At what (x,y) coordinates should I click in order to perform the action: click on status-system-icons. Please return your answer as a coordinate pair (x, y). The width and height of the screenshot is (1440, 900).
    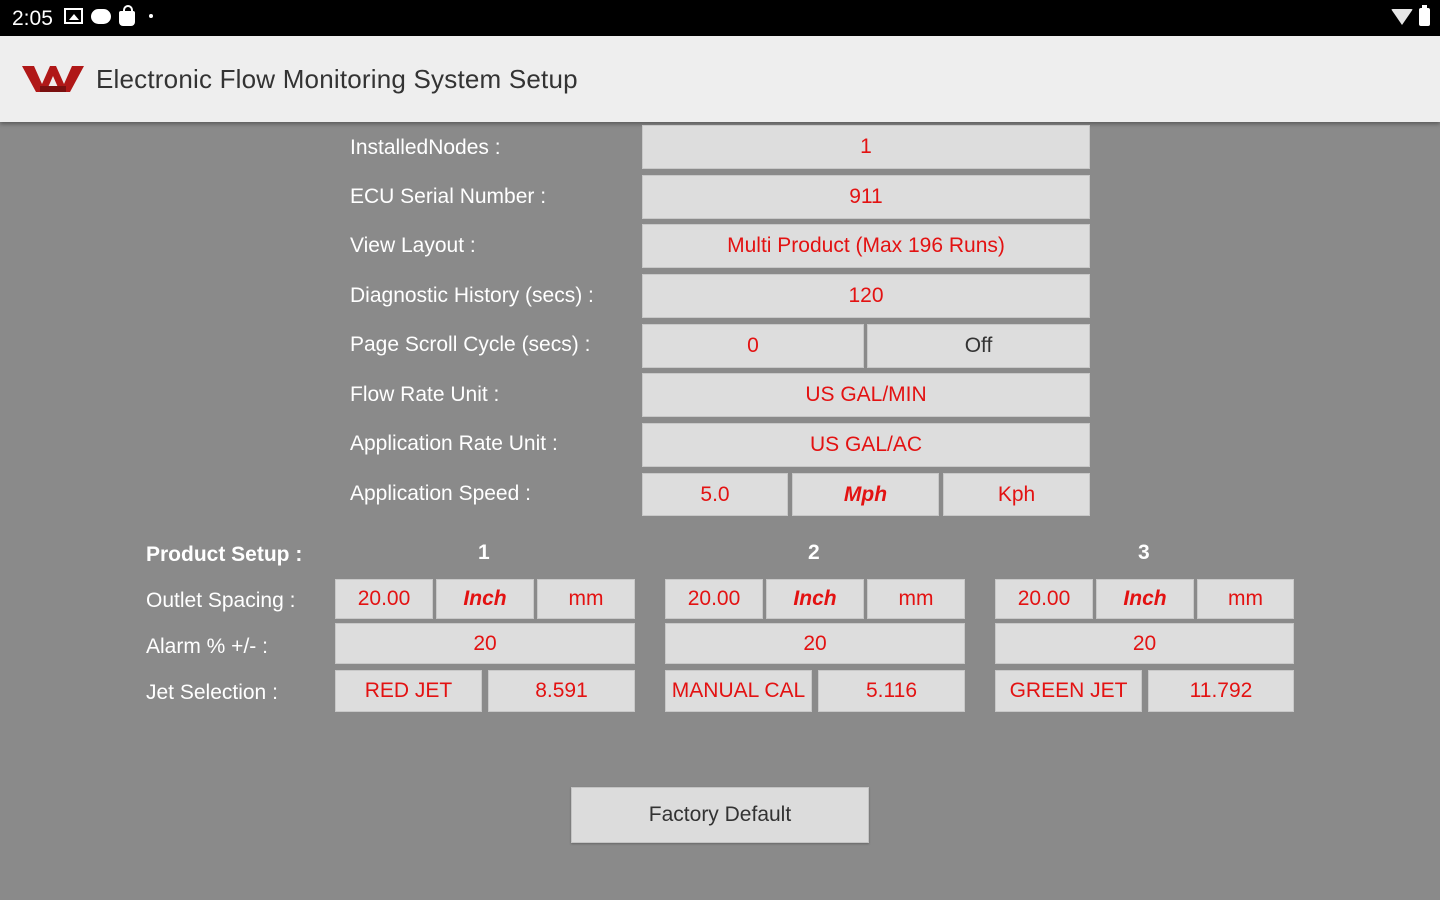
    Looking at the image, I should click on (1410, 15).